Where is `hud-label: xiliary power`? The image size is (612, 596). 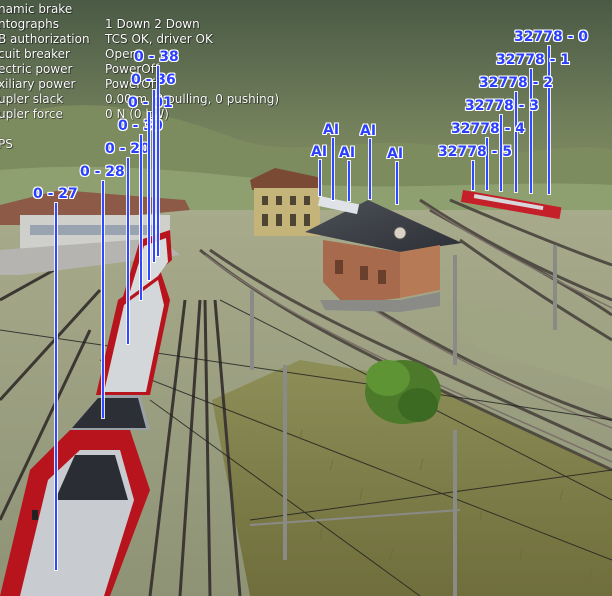
hud-label: xiliary power is located at coordinates (38, 84).